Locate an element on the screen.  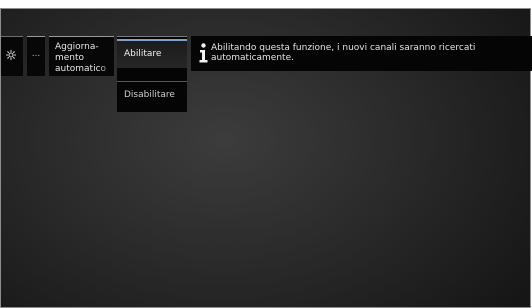
auto-update-menu-item: Aggiorna­mento automatico is located at coordinates (81, 56).